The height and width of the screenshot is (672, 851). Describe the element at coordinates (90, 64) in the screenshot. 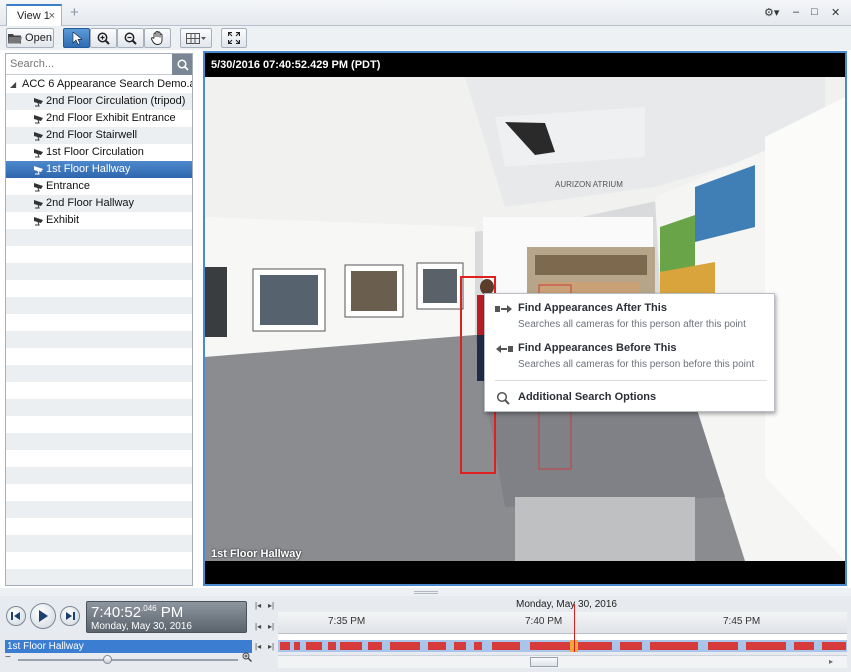

I see `search-input` at that location.